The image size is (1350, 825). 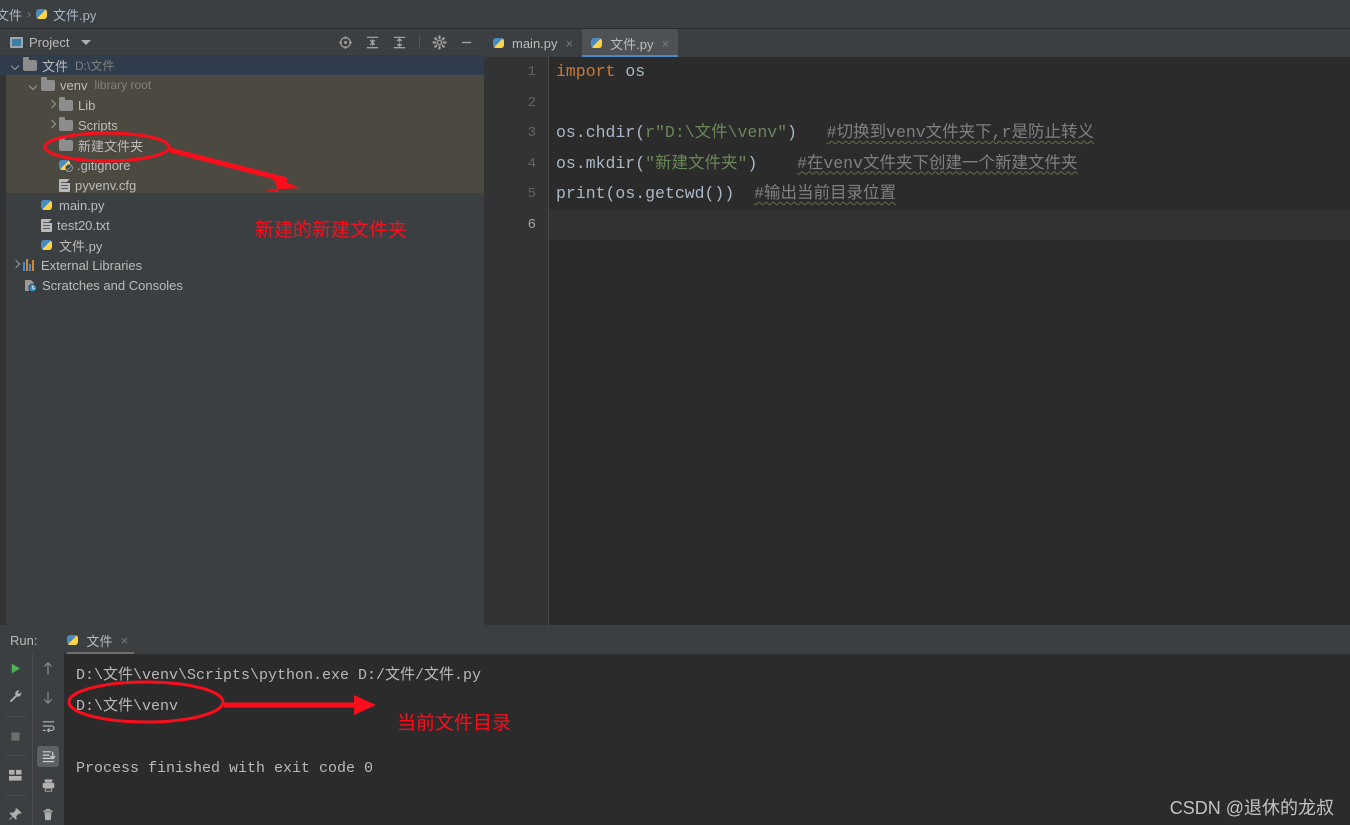 I want to click on breadcrumb: 文件 › 文件.py, so click(x=675, y=14).